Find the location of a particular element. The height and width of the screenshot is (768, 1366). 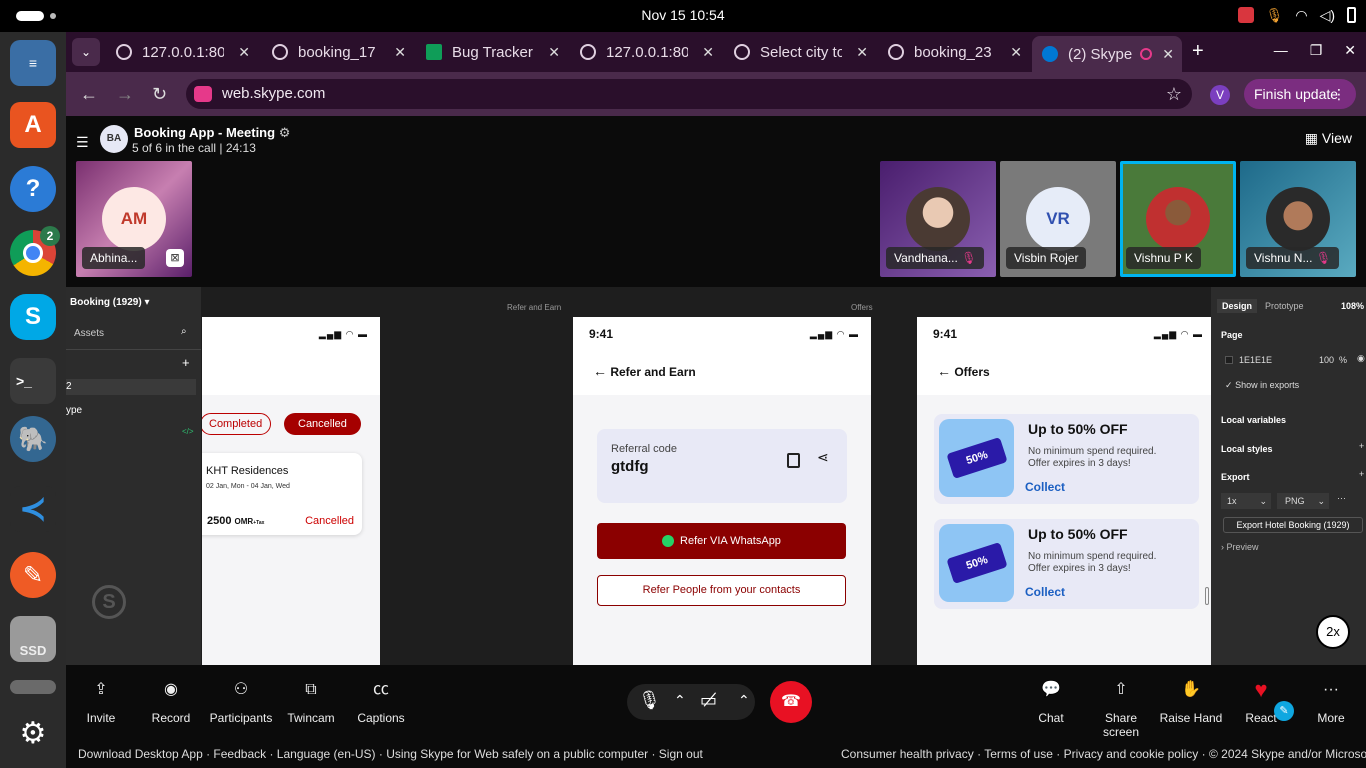

export-format-select: PNG ⌄ is located at coordinates (1303, 501).